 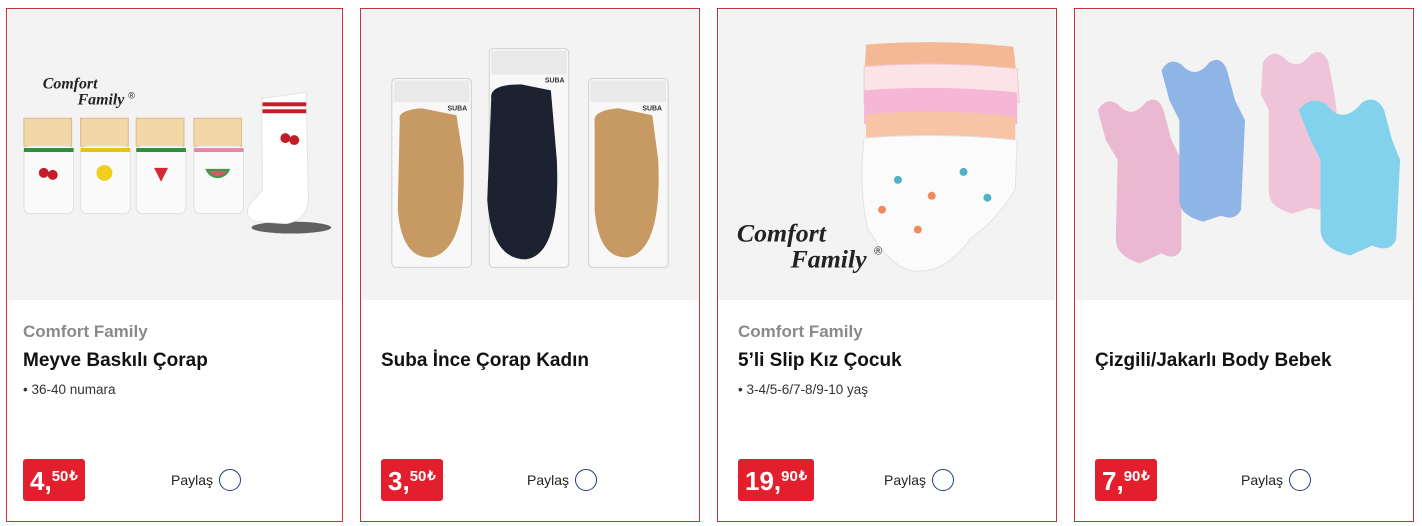 I want to click on product-title: 5’li Slip Kız Çocuk, so click(x=820, y=361).